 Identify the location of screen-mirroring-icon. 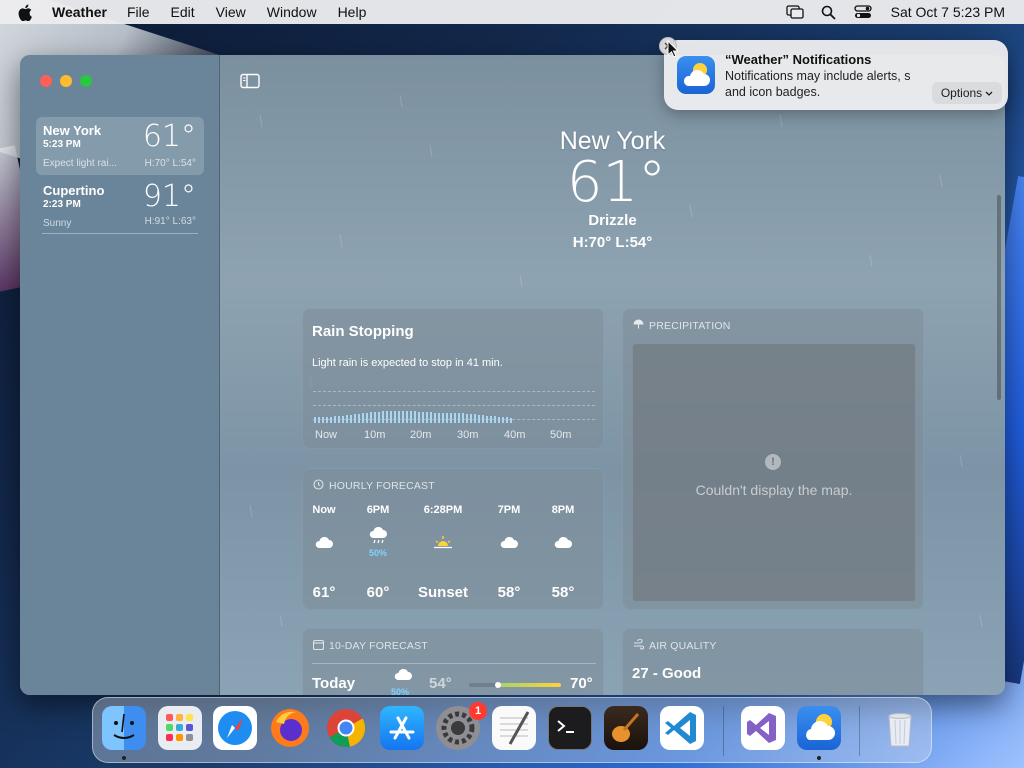
(795, 12).